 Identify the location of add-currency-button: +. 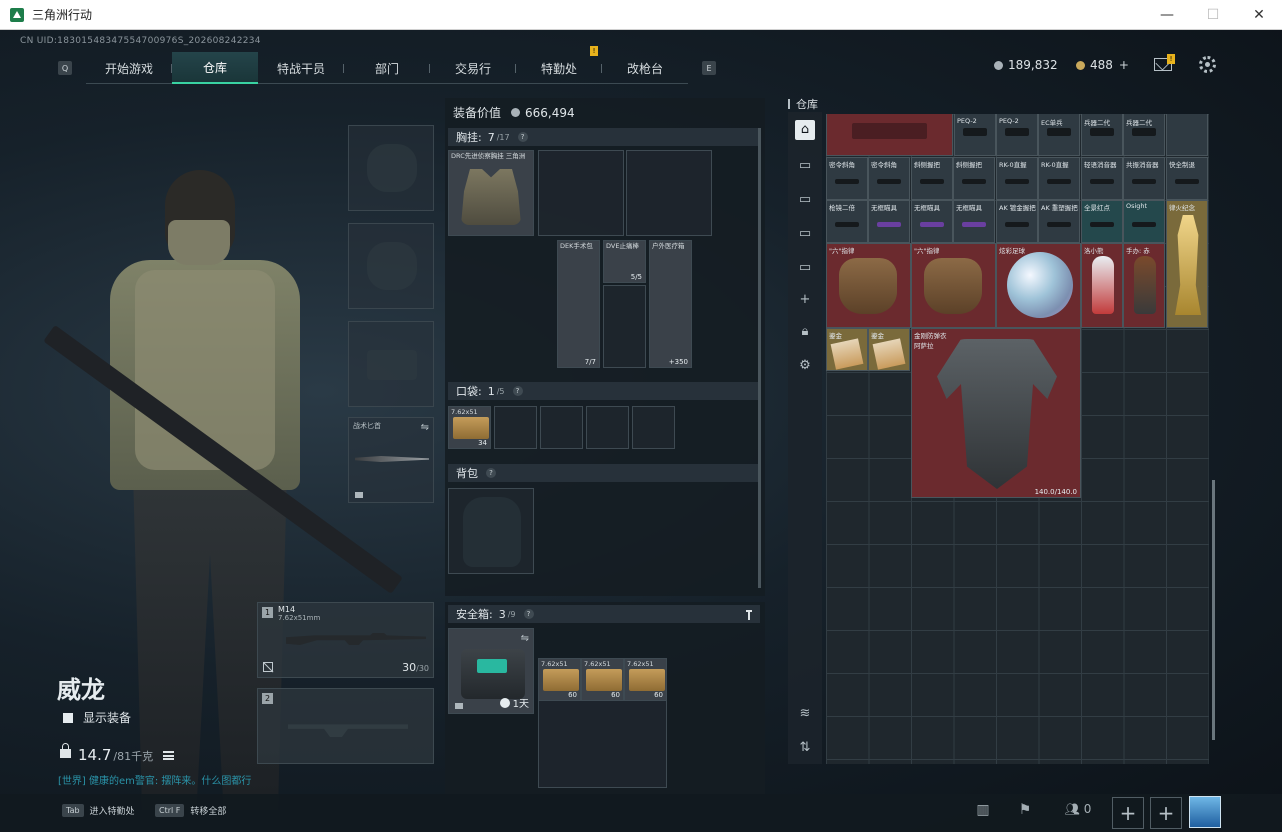
(1124, 65).